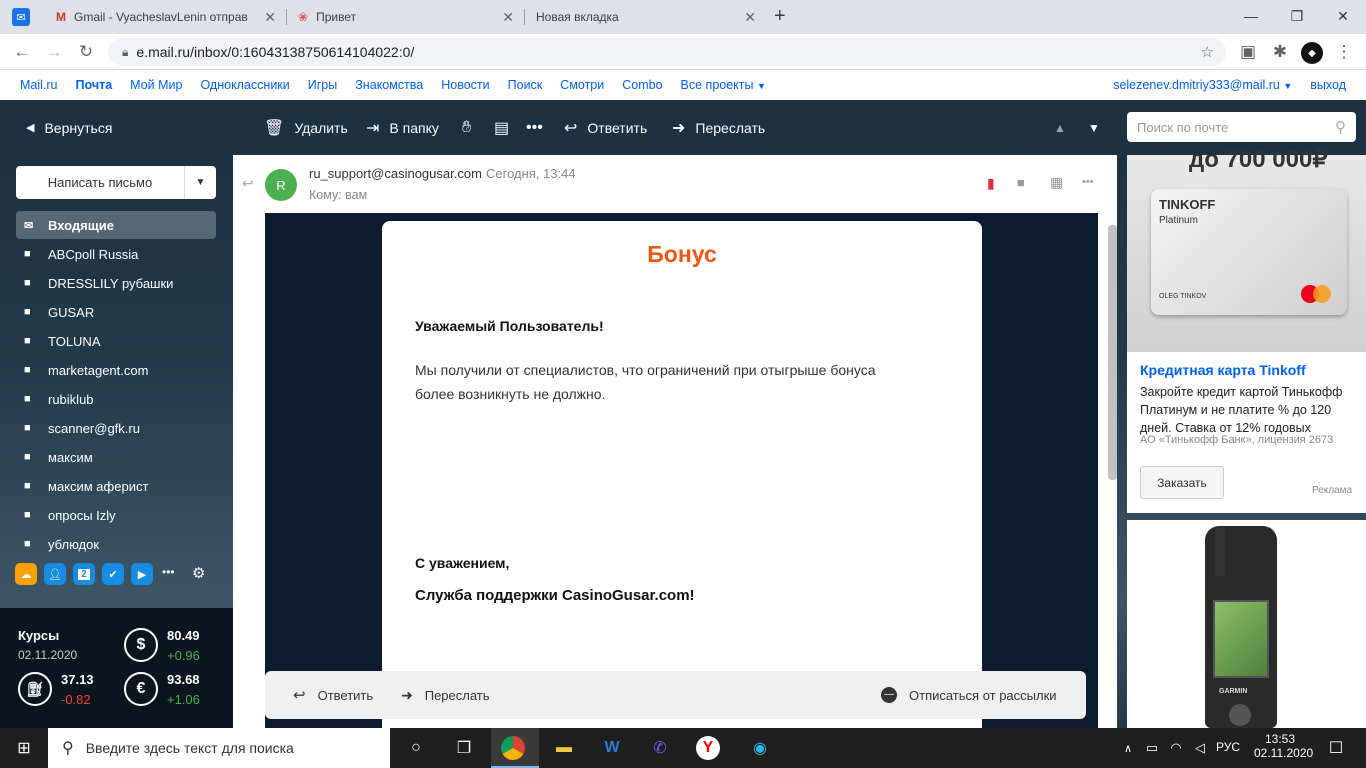 Image resolution: width=1366 pixels, height=768 pixels. I want to click on back-button: ◀ Вернуться, so click(69, 127).